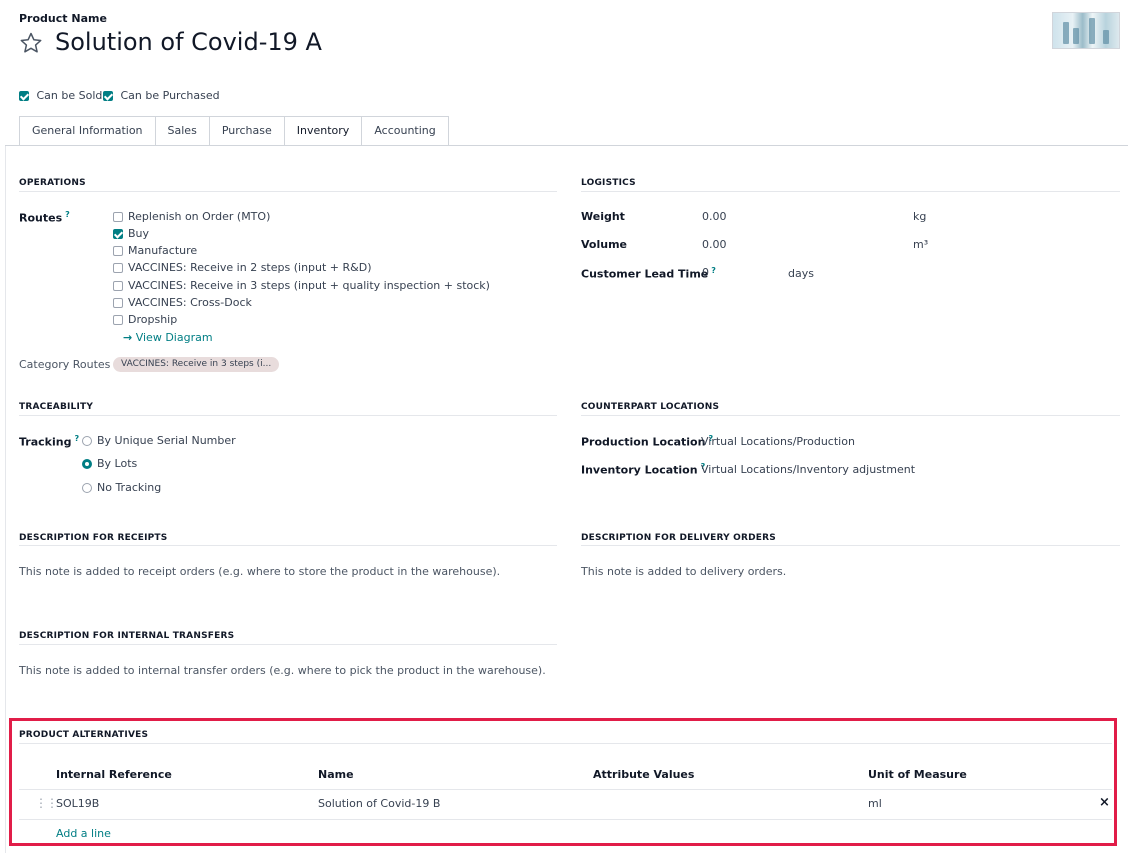 Image resolution: width=1128 pixels, height=853 pixels. Describe the element at coordinates (83, 833) in the screenshot. I see `add-a-line-link: Add a line` at that location.